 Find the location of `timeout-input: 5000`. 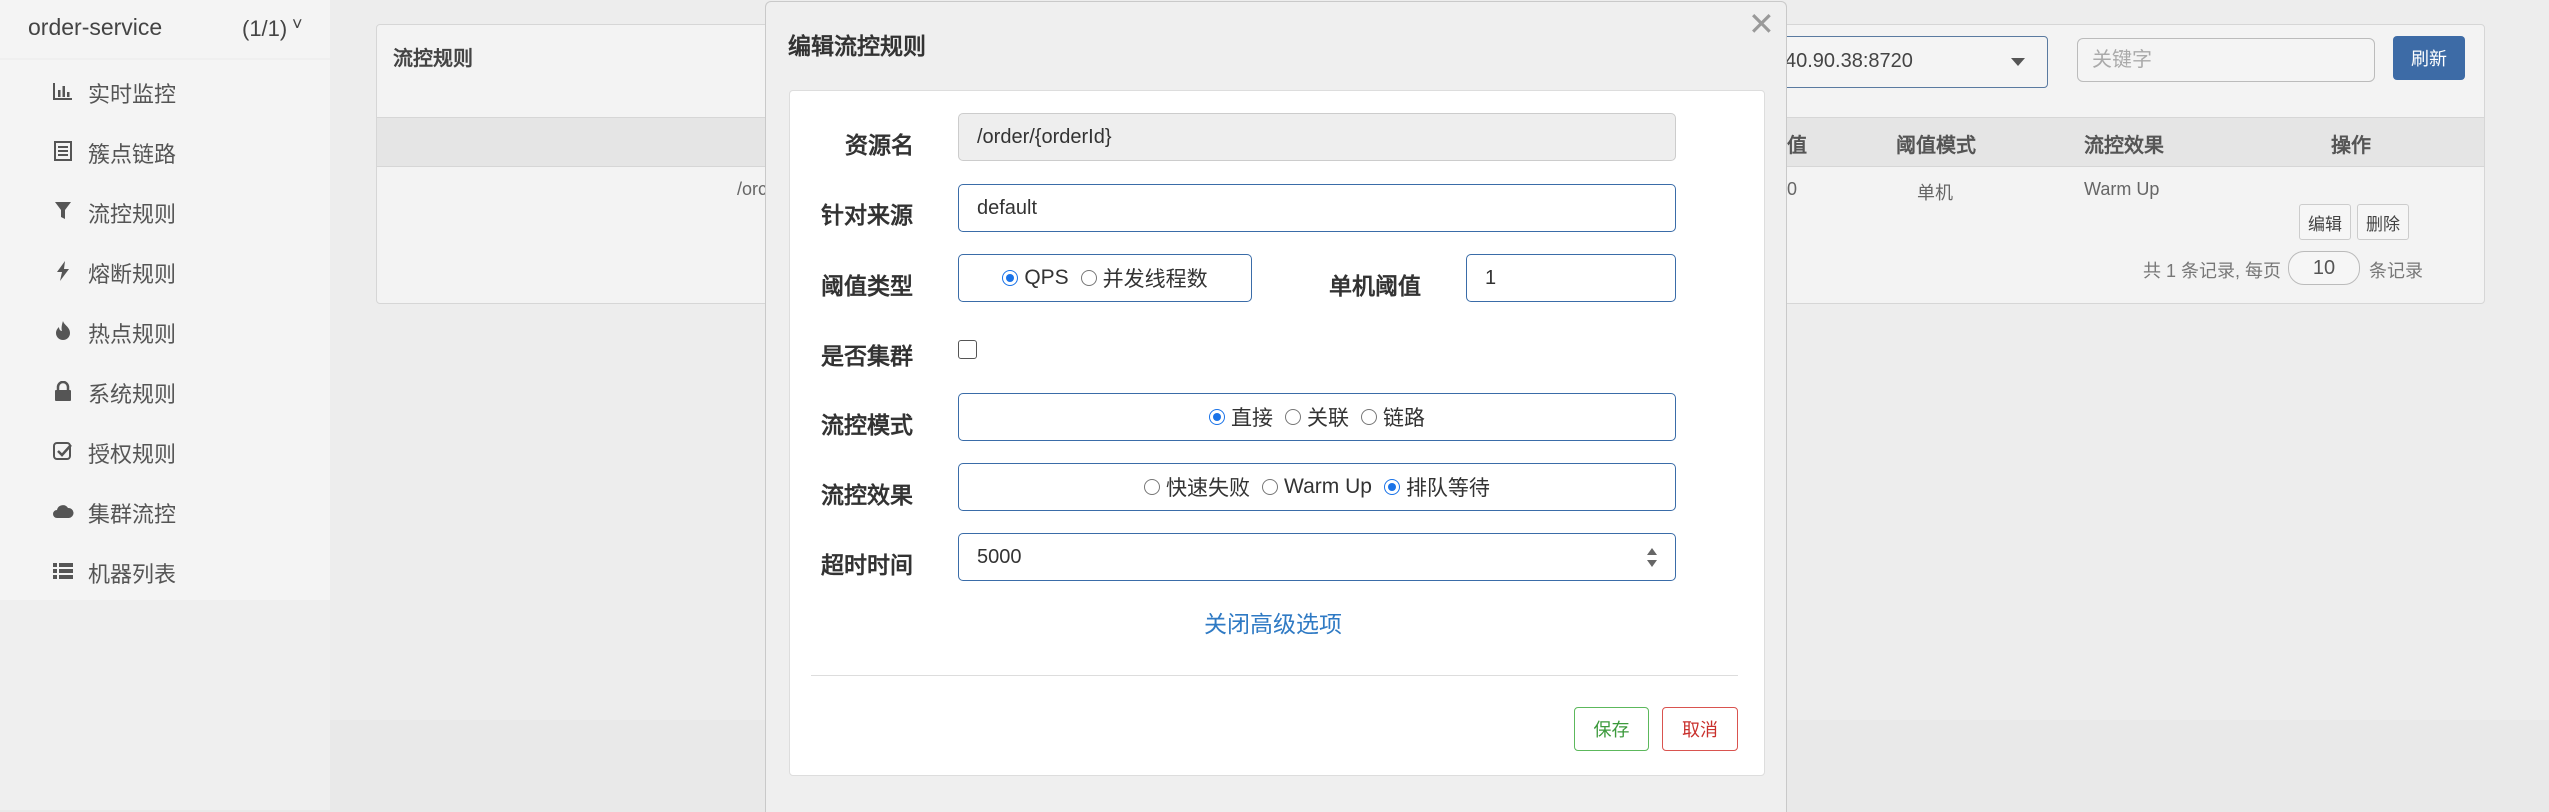

timeout-input: 5000 is located at coordinates (1317, 557).